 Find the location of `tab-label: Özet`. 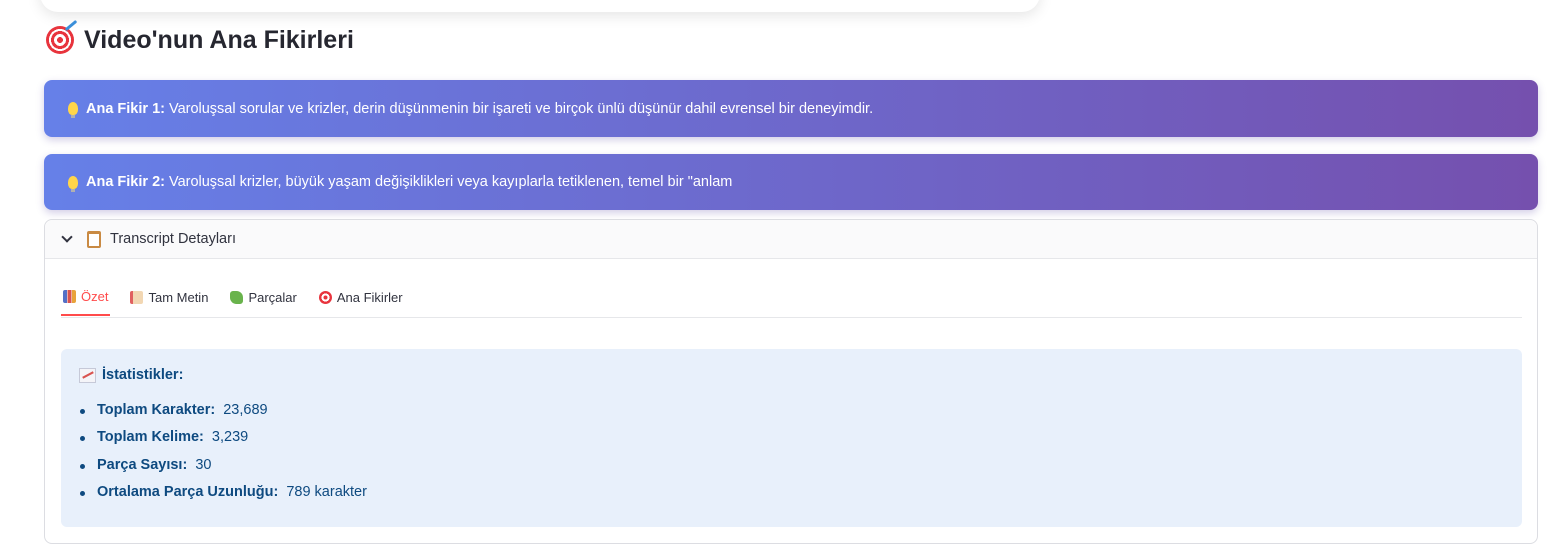

tab-label: Özet is located at coordinates (95, 296).